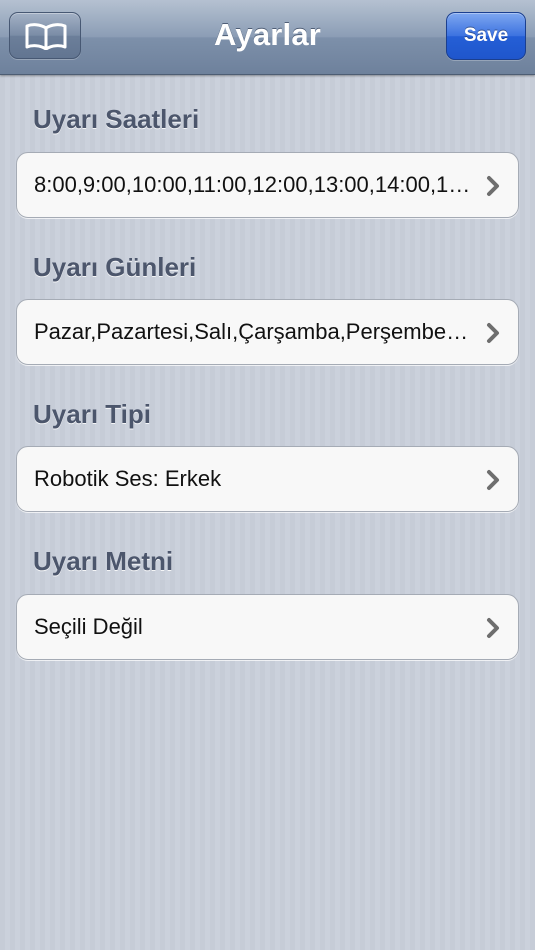 The image size is (535, 950). Describe the element at coordinates (128, 478) in the screenshot. I see `cell-value-alert-type: Robotik Ses: Erkek` at that location.